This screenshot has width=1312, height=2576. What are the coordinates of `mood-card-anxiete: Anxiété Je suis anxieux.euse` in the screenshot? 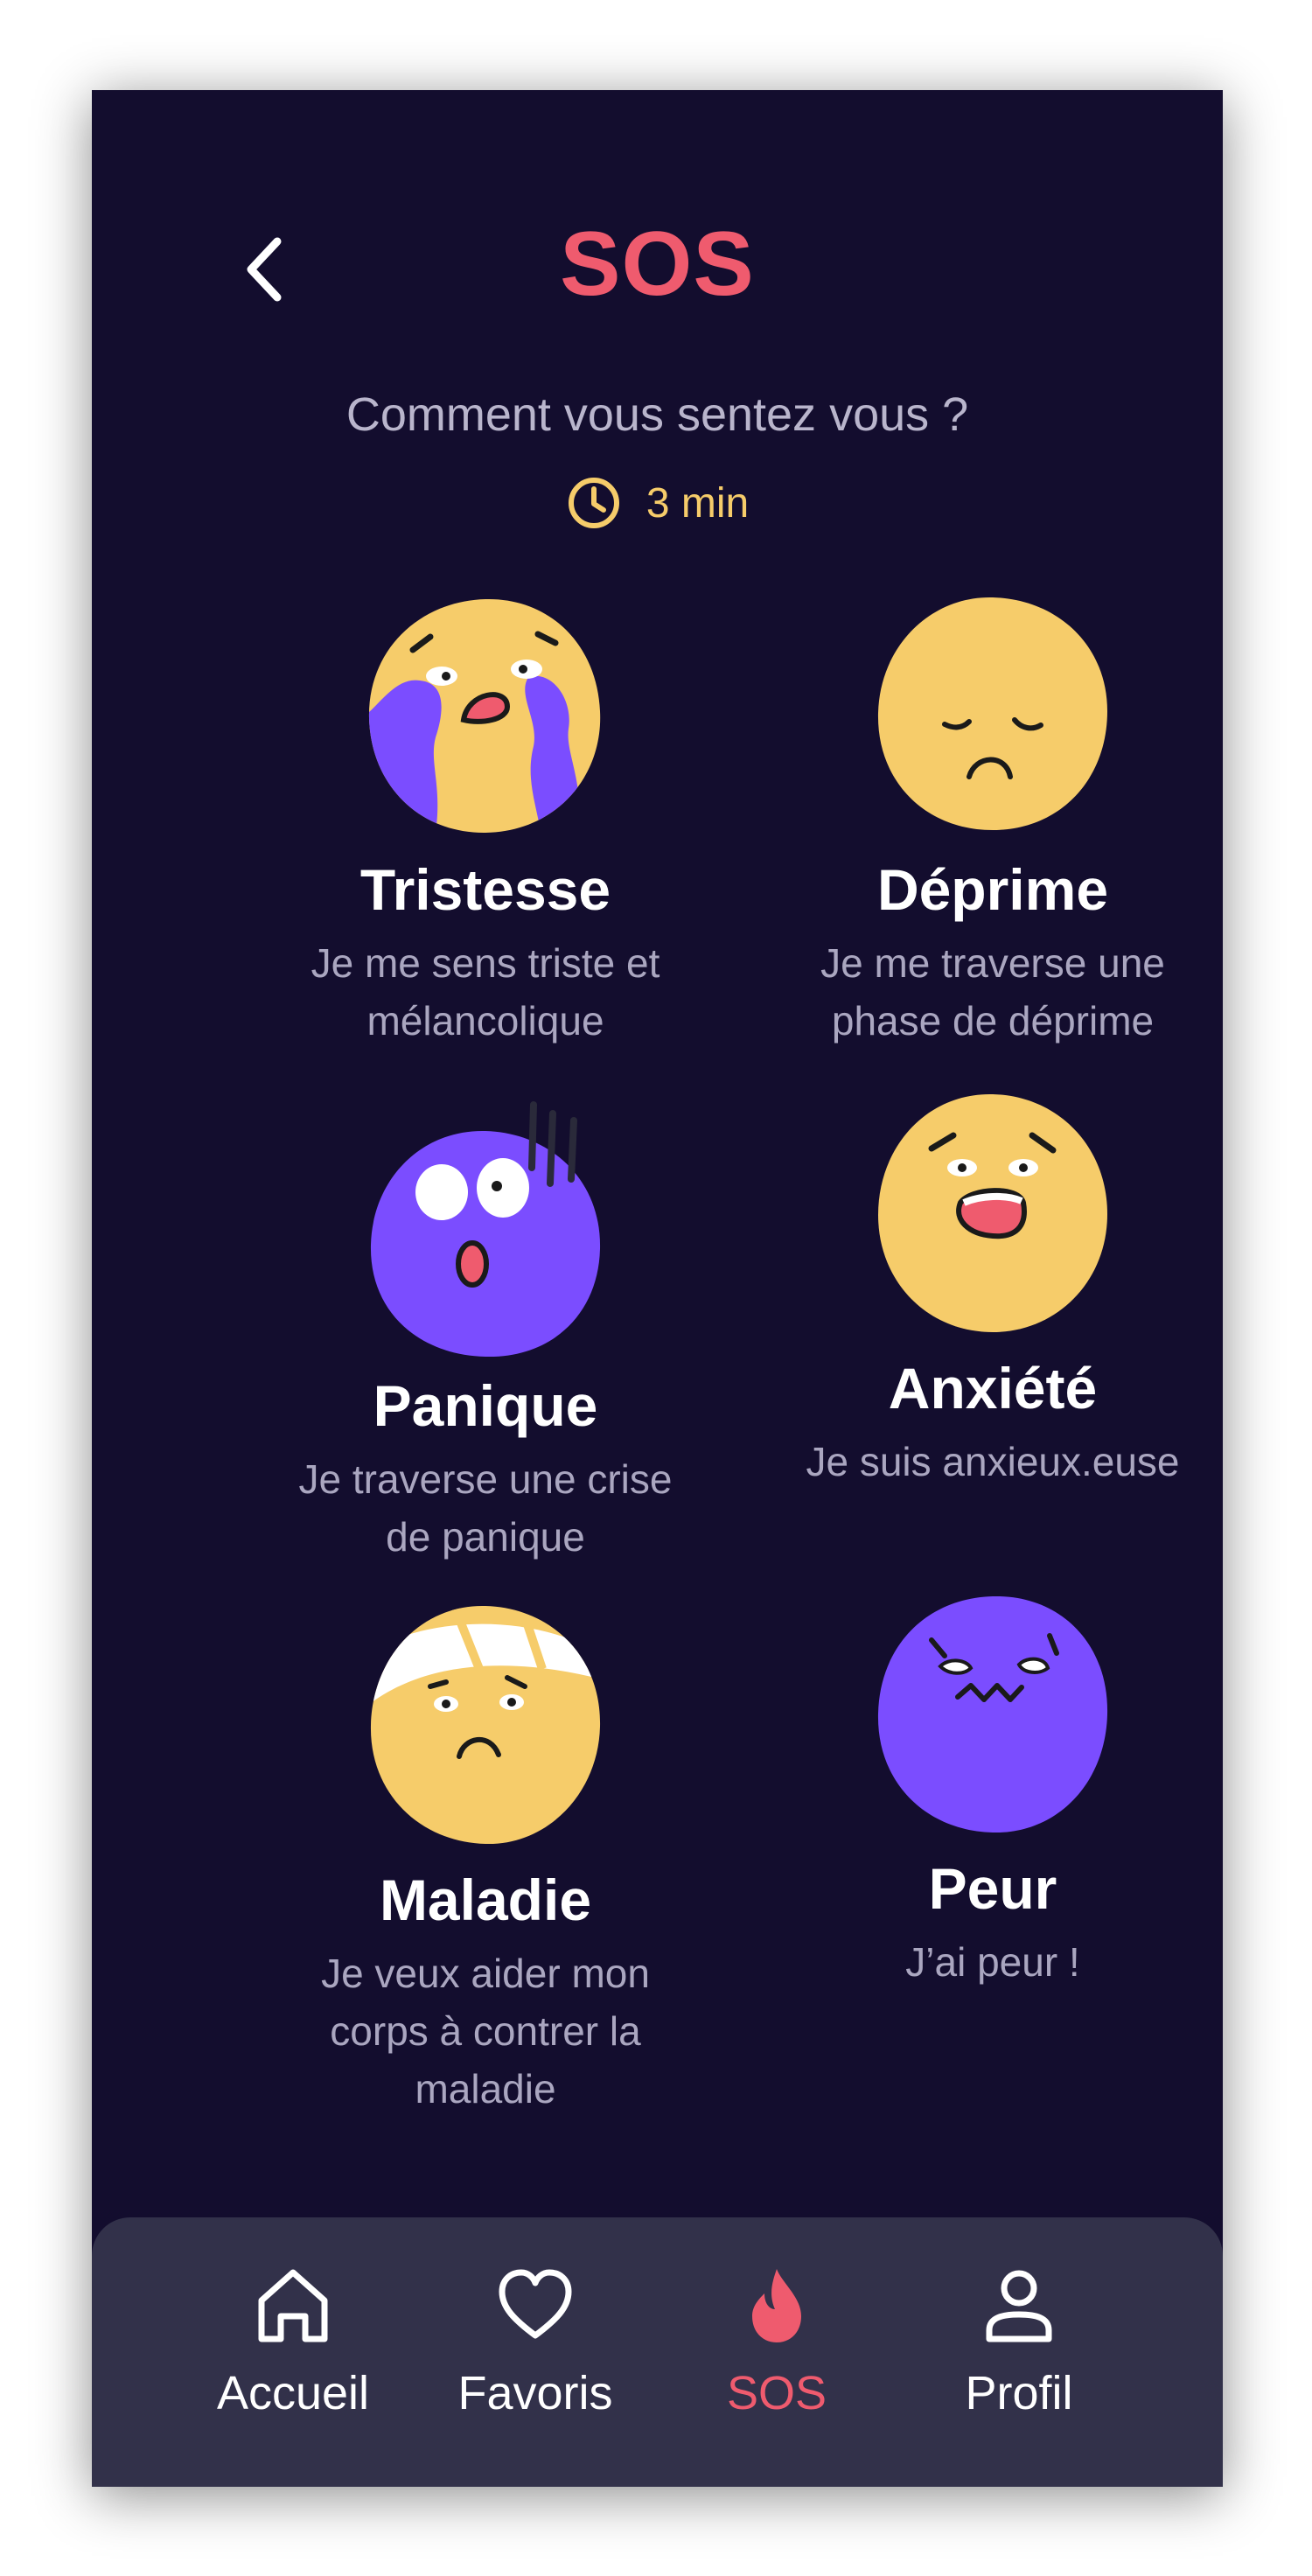 It's located at (992, 1288).